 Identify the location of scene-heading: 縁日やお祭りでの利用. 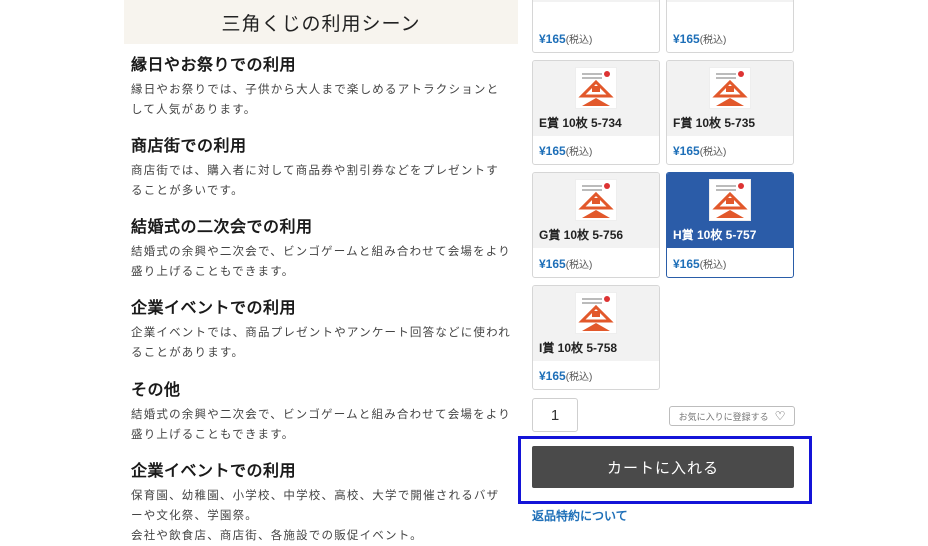
(214, 64).